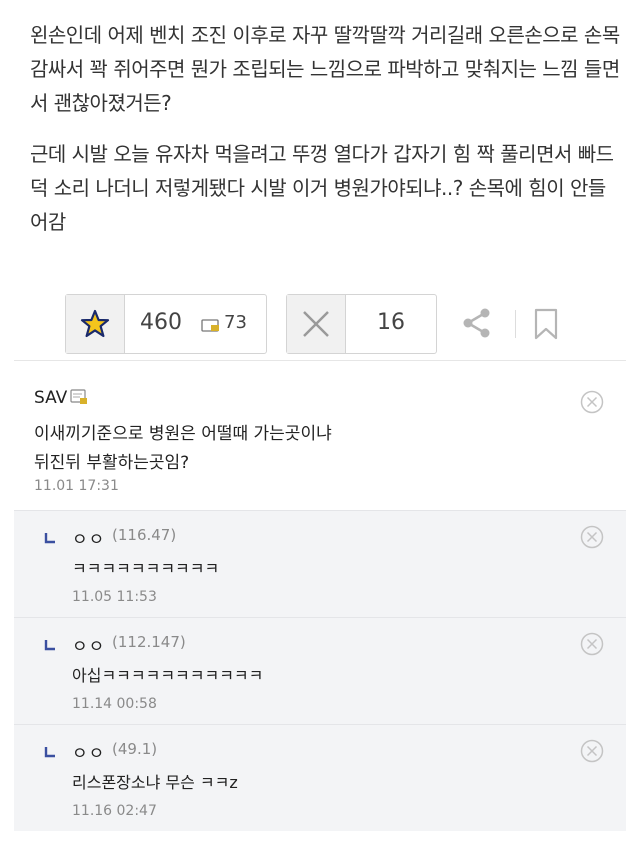  What do you see at coordinates (320, 563) in the screenshot?
I see `reply-comment: ㅇㅇ (116.47) ㅋㅋㅋㅋㅋㅋㅋㅋㅋㅋ 11.05 11:53` at bounding box center [320, 563].